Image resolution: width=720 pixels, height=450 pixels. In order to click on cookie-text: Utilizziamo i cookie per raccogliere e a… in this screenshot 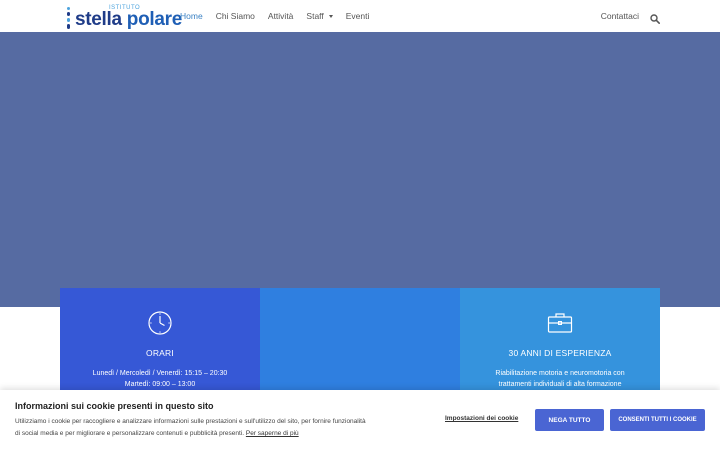, I will do `click(190, 427)`.